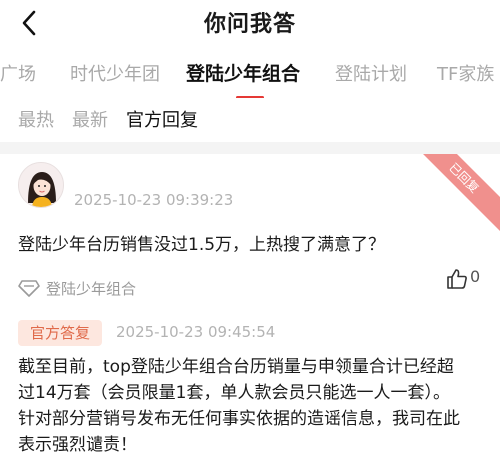 The height and width of the screenshot is (454, 500). What do you see at coordinates (371, 73) in the screenshot?
I see `tab-denglu-plan: 登陆计划` at bounding box center [371, 73].